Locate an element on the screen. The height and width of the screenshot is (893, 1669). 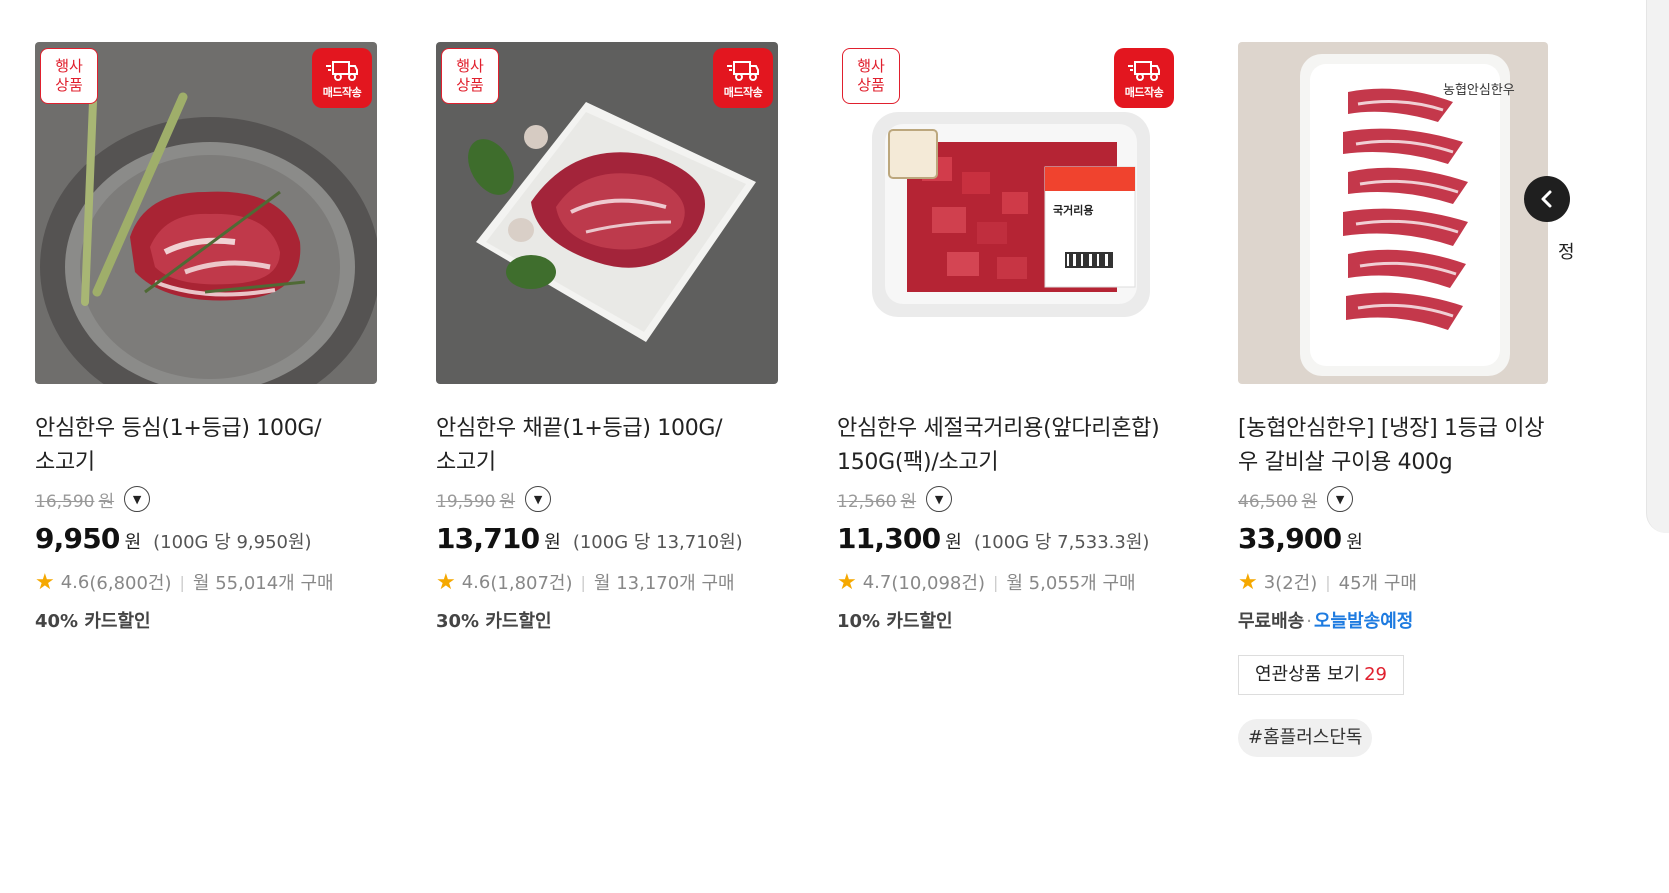
monthly-purchase: 월 55,014개 구매 is located at coordinates (263, 583).